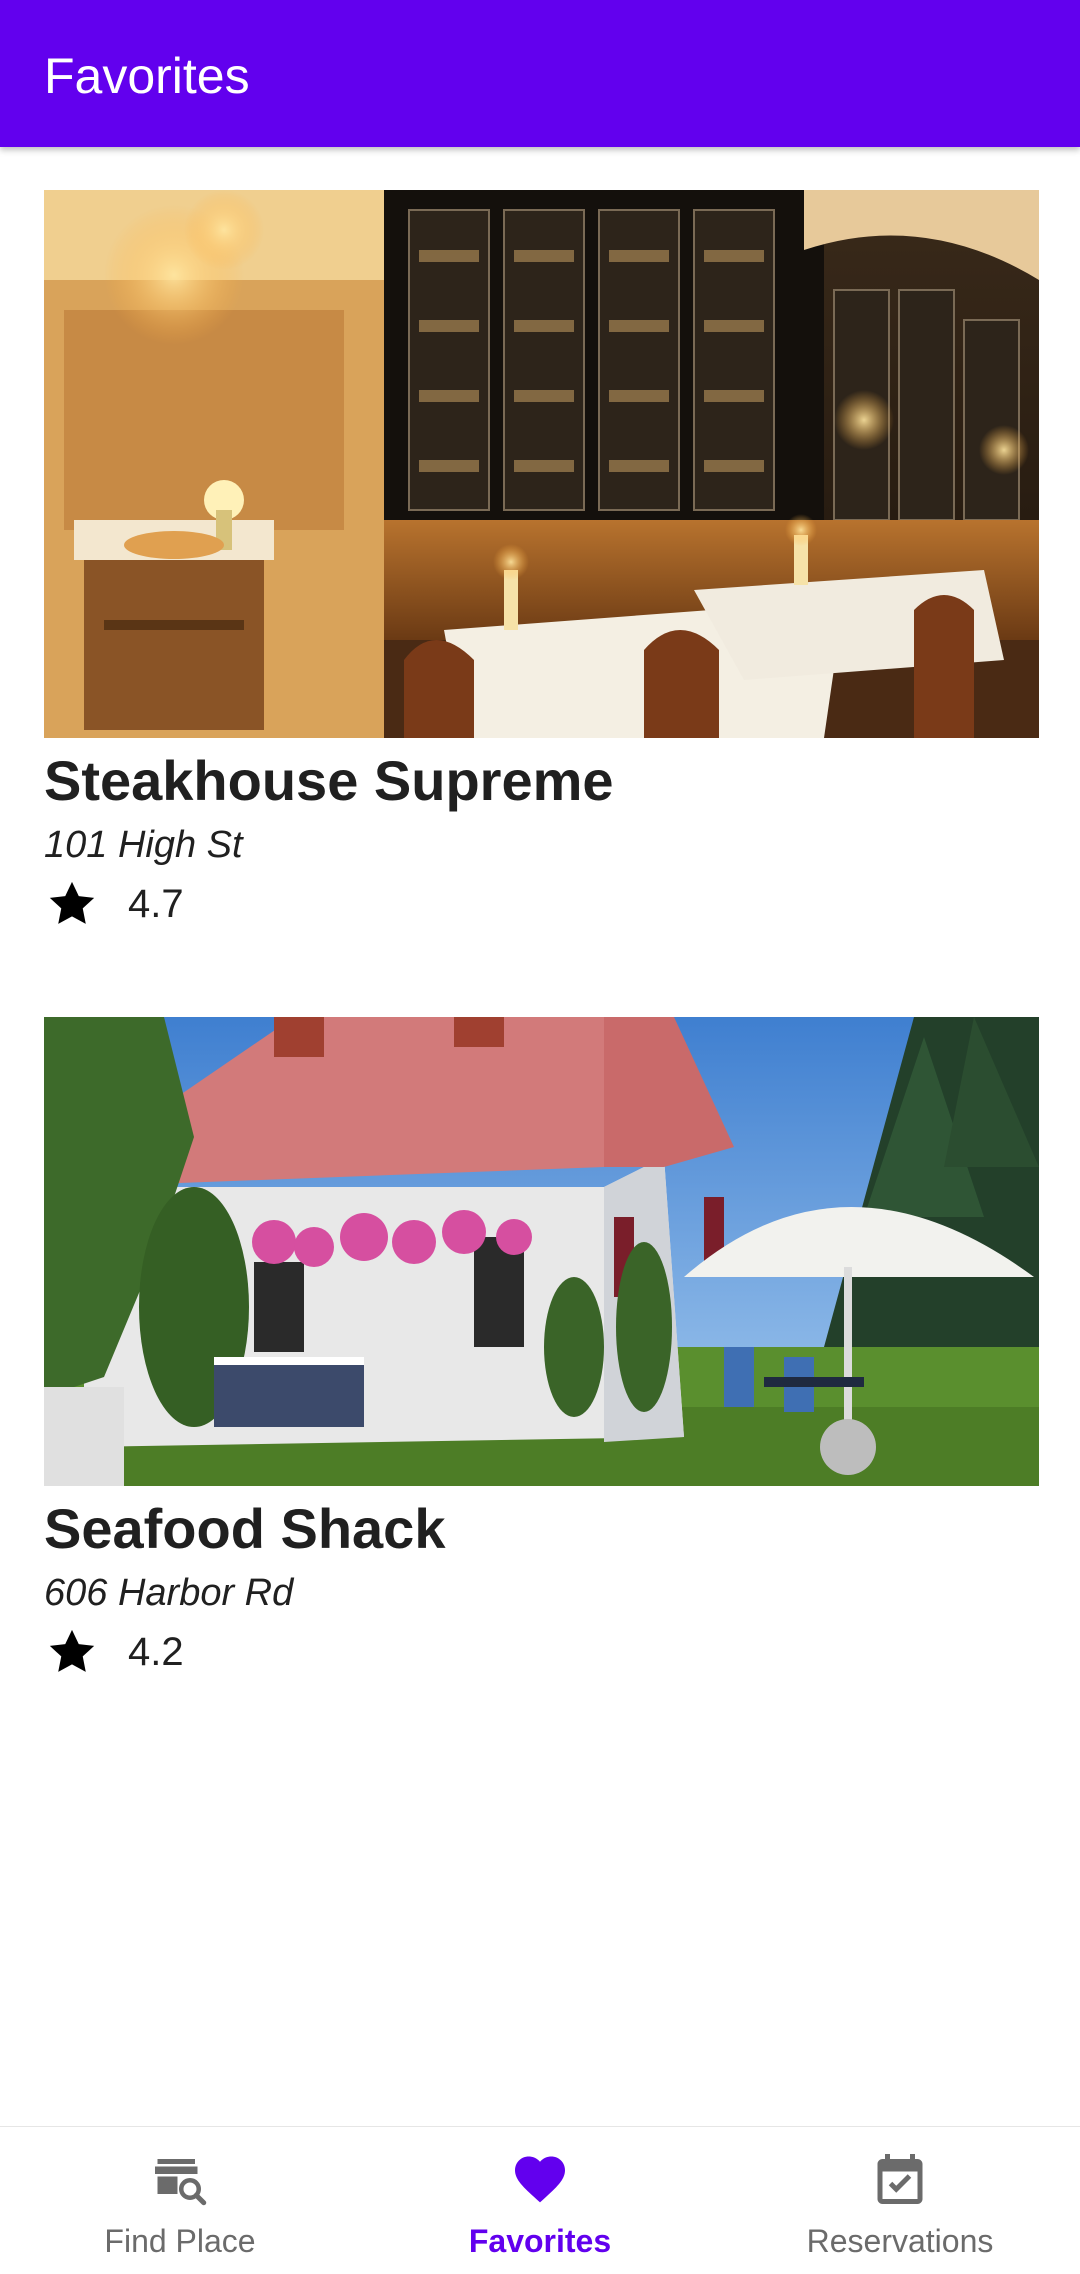 The height and width of the screenshot is (2274, 1080). What do you see at coordinates (540, 2241) in the screenshot?
I see `nav-label: Favorites` at bounding box center [540, 2241].